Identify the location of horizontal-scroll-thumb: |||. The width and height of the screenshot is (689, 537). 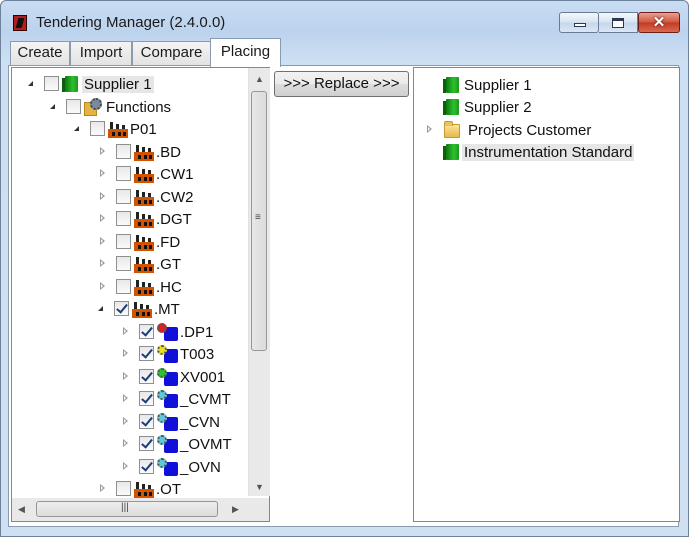
(127, 509).